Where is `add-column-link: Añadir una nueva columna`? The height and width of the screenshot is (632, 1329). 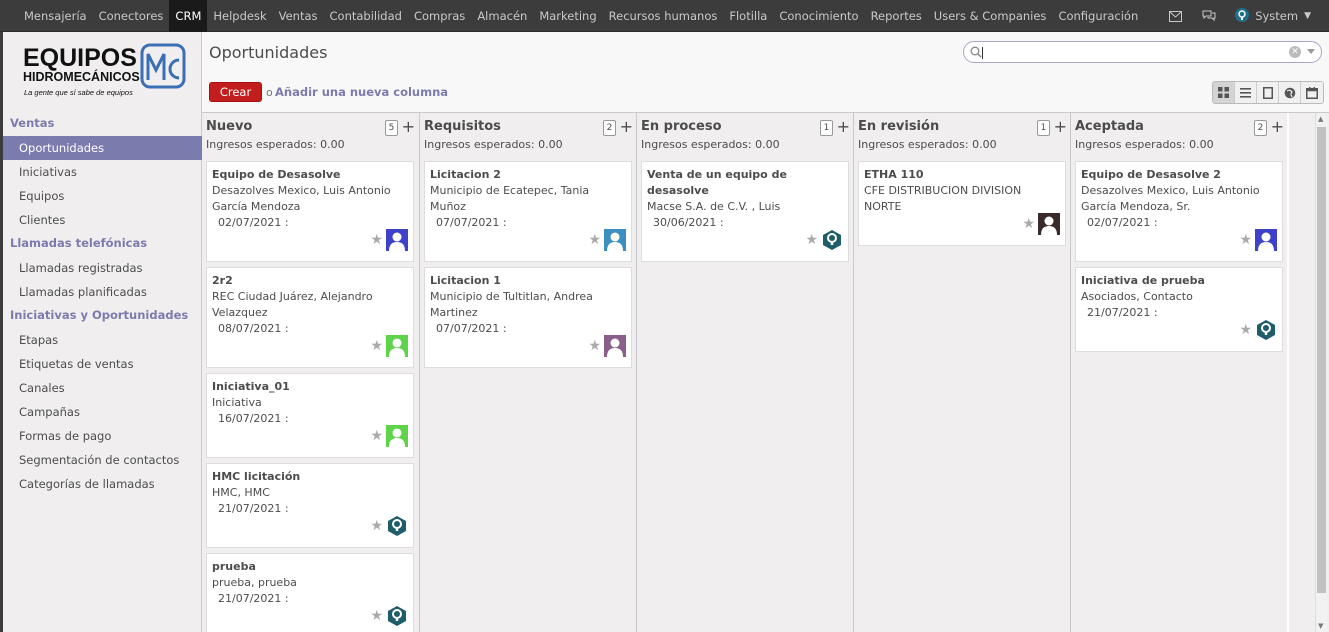 add-column-link: Añadir una nueva columna is located at coordinates (361, 92).